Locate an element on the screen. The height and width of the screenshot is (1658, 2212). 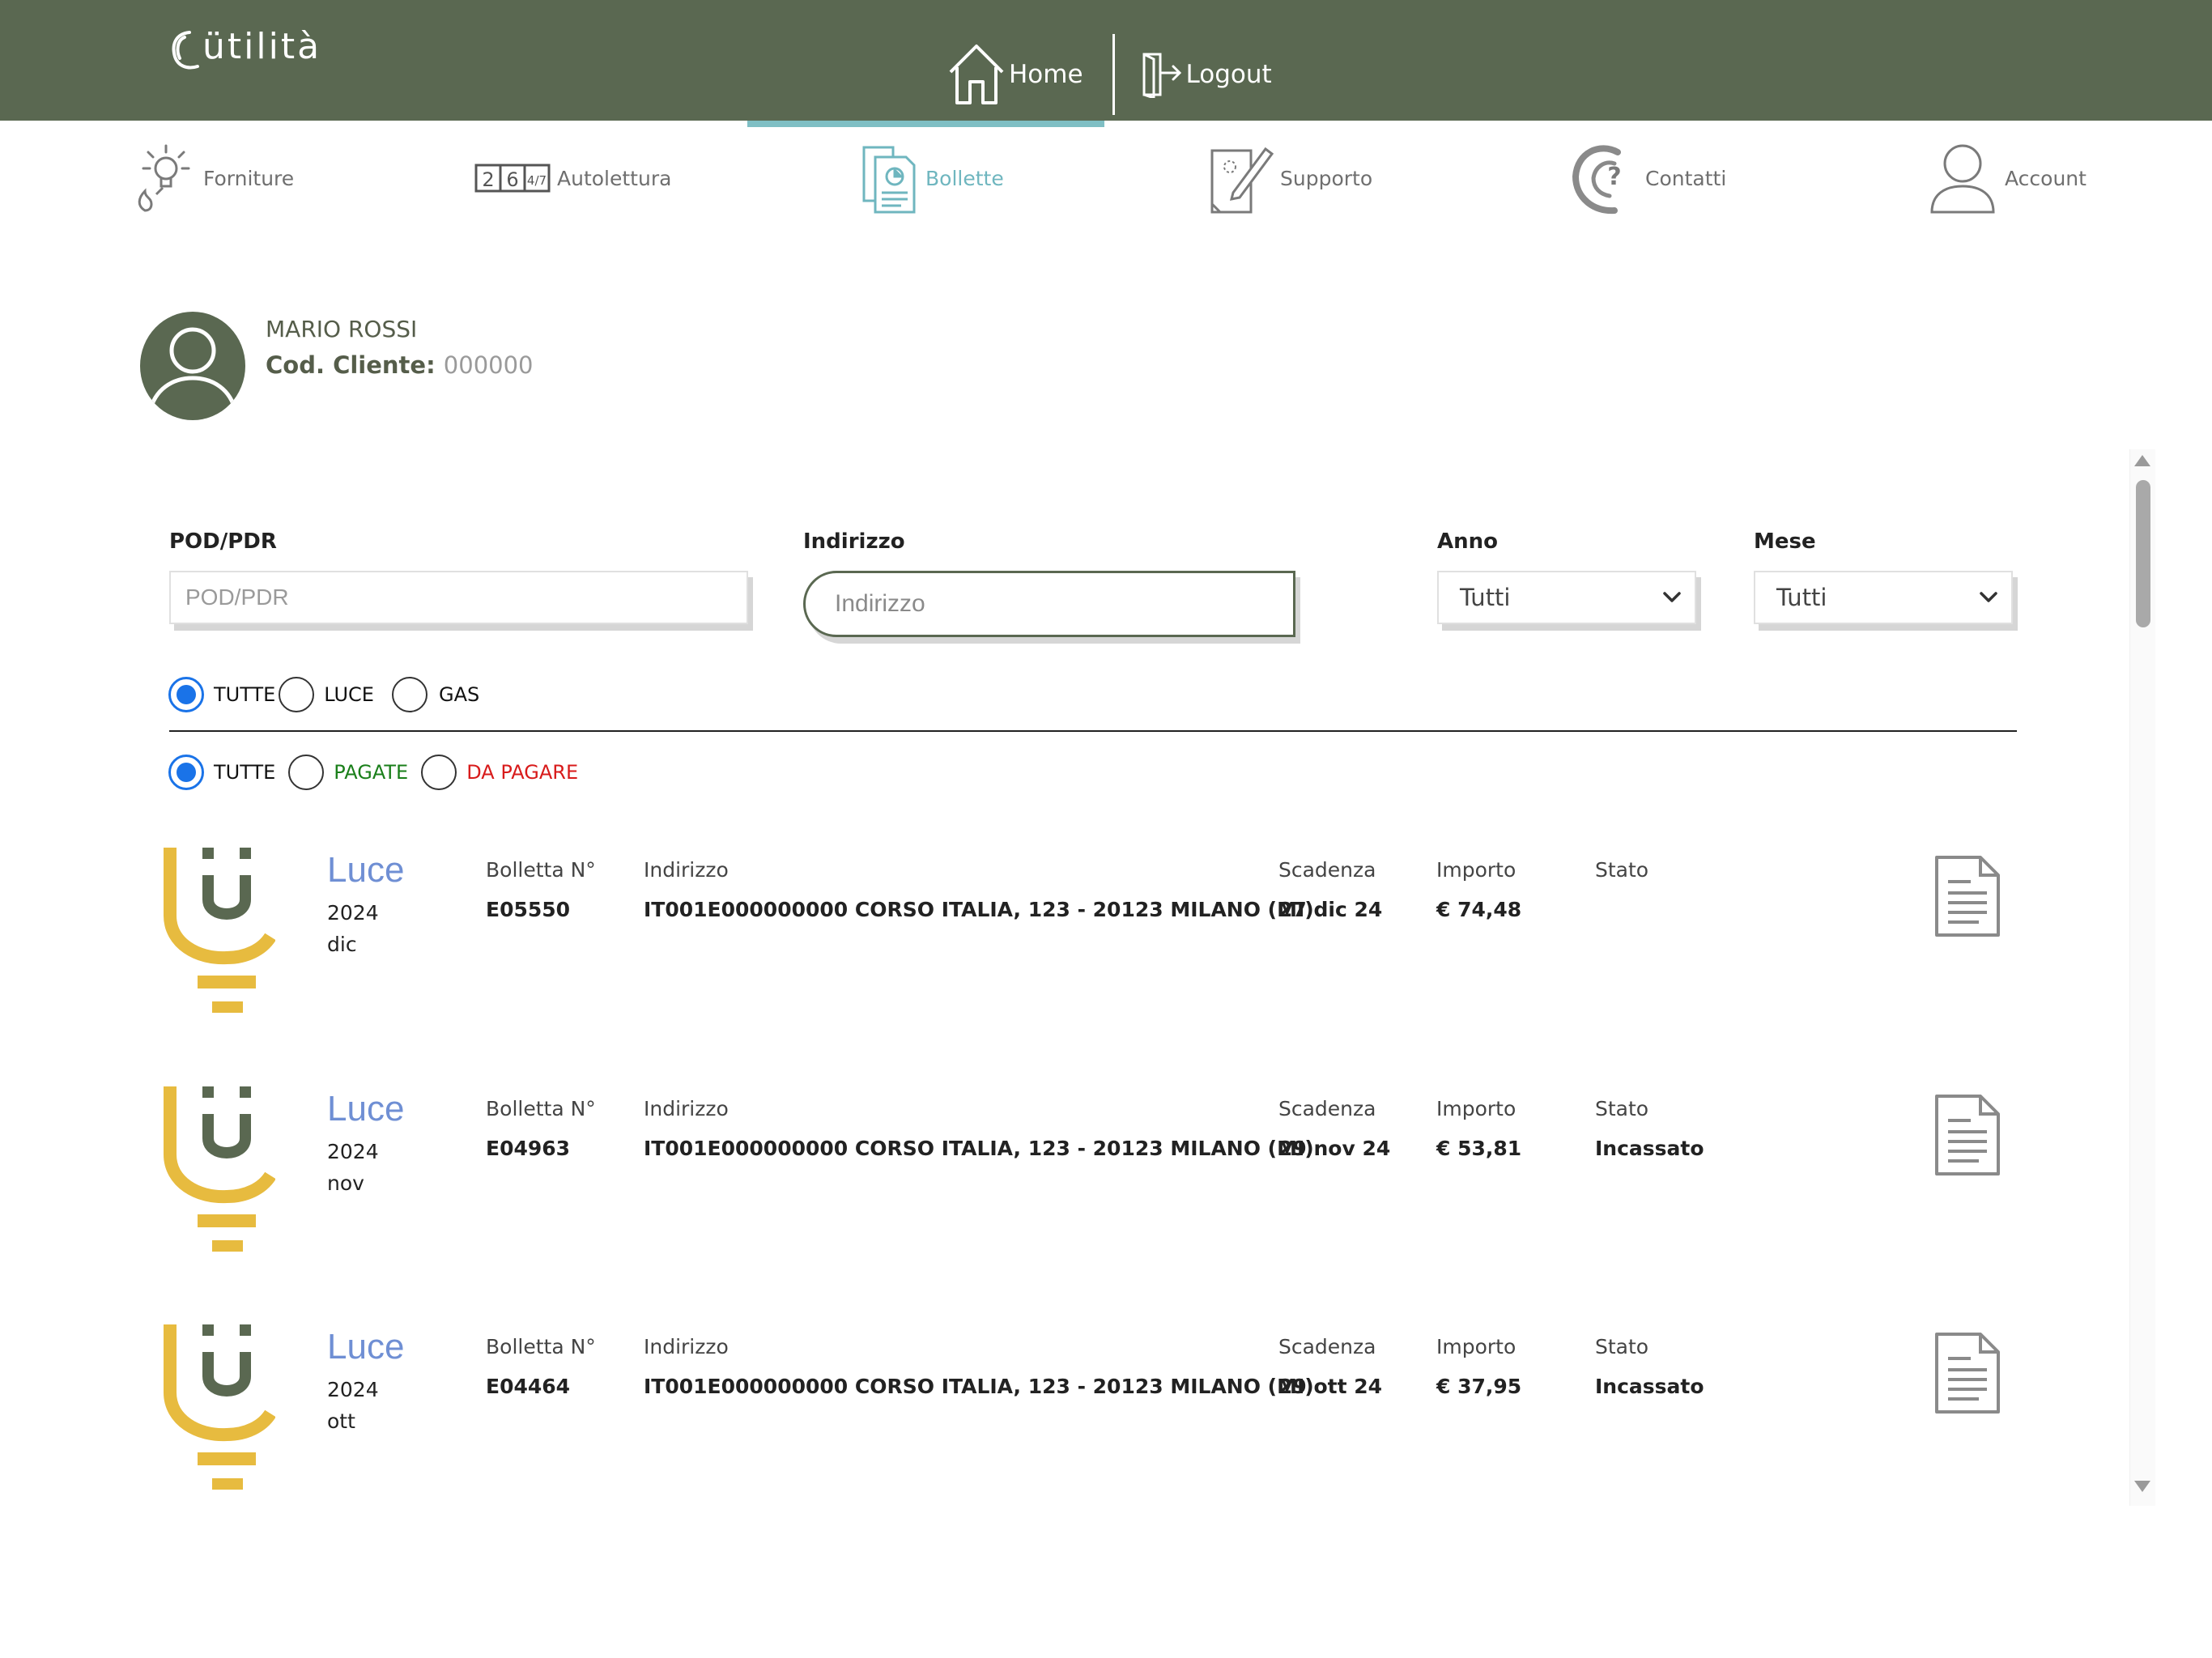
scroll-up-arrow-icon is located at coordinates (2142, 460).